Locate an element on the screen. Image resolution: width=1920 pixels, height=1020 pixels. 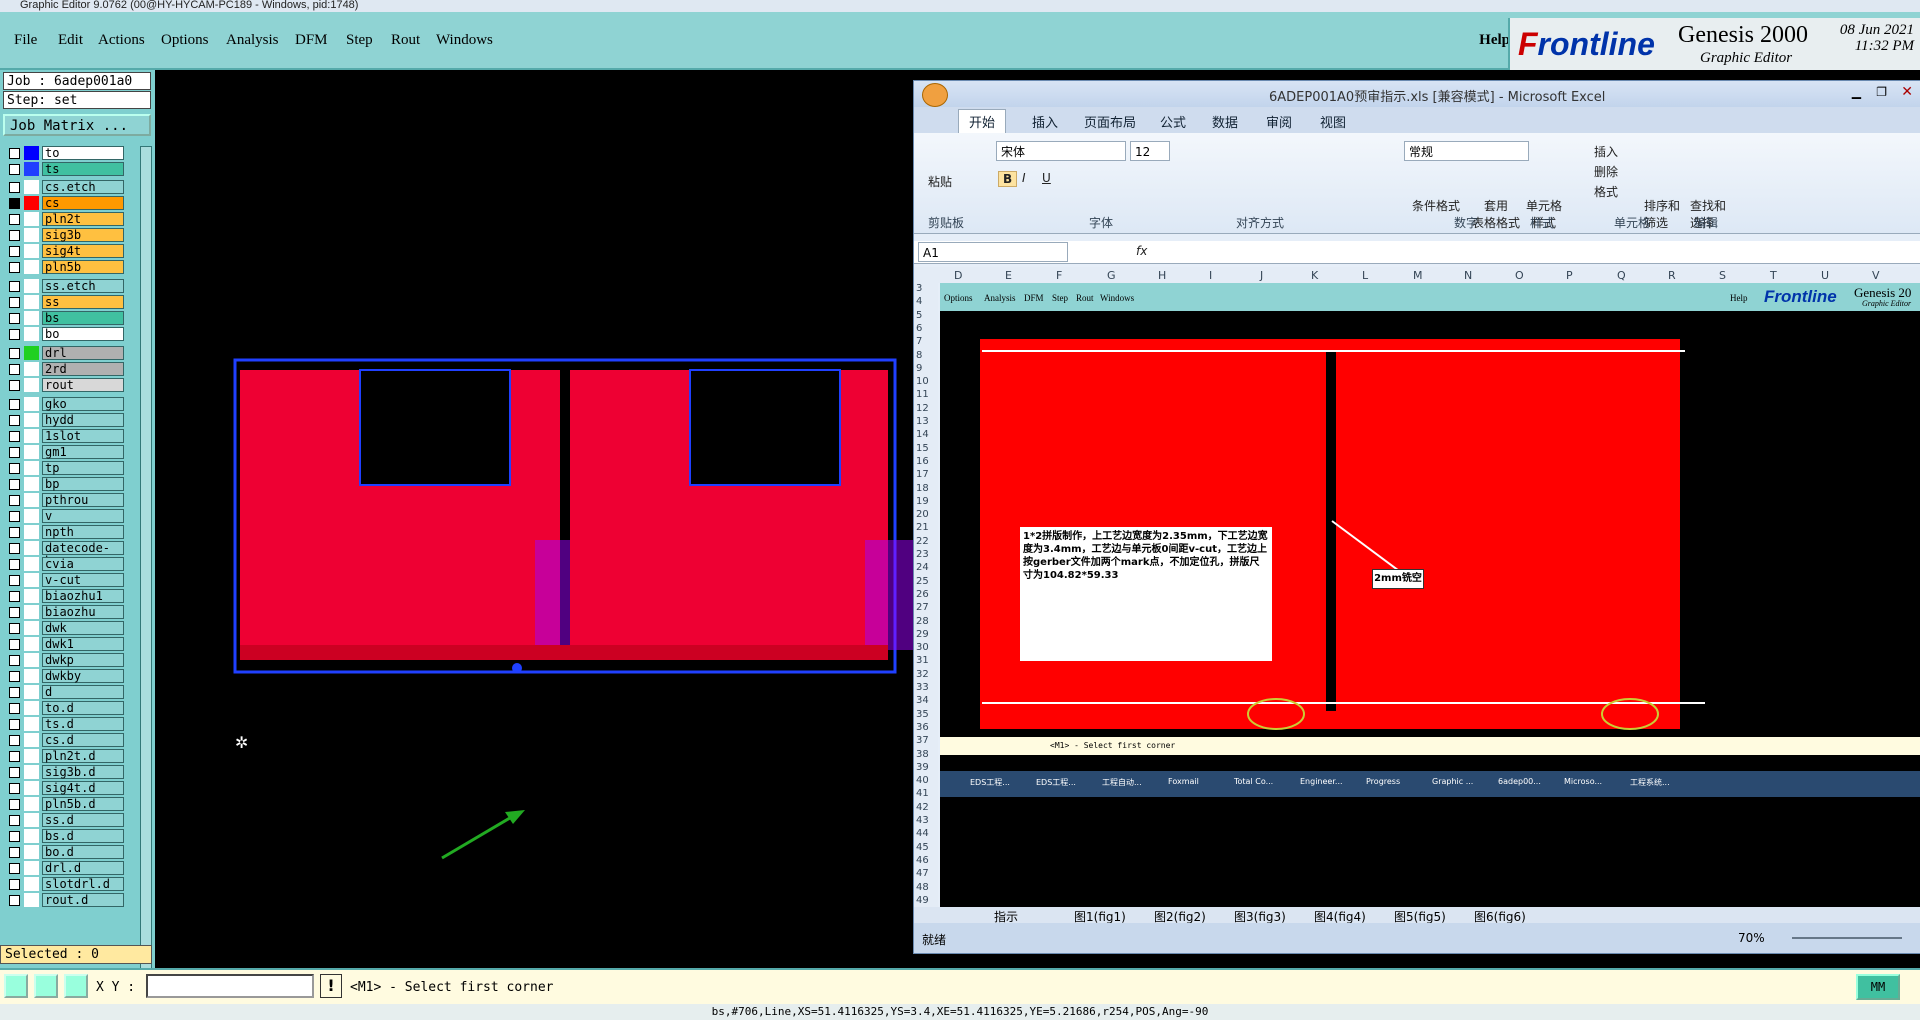
layer-row: biaozhu is located at coordinates (70, 612).